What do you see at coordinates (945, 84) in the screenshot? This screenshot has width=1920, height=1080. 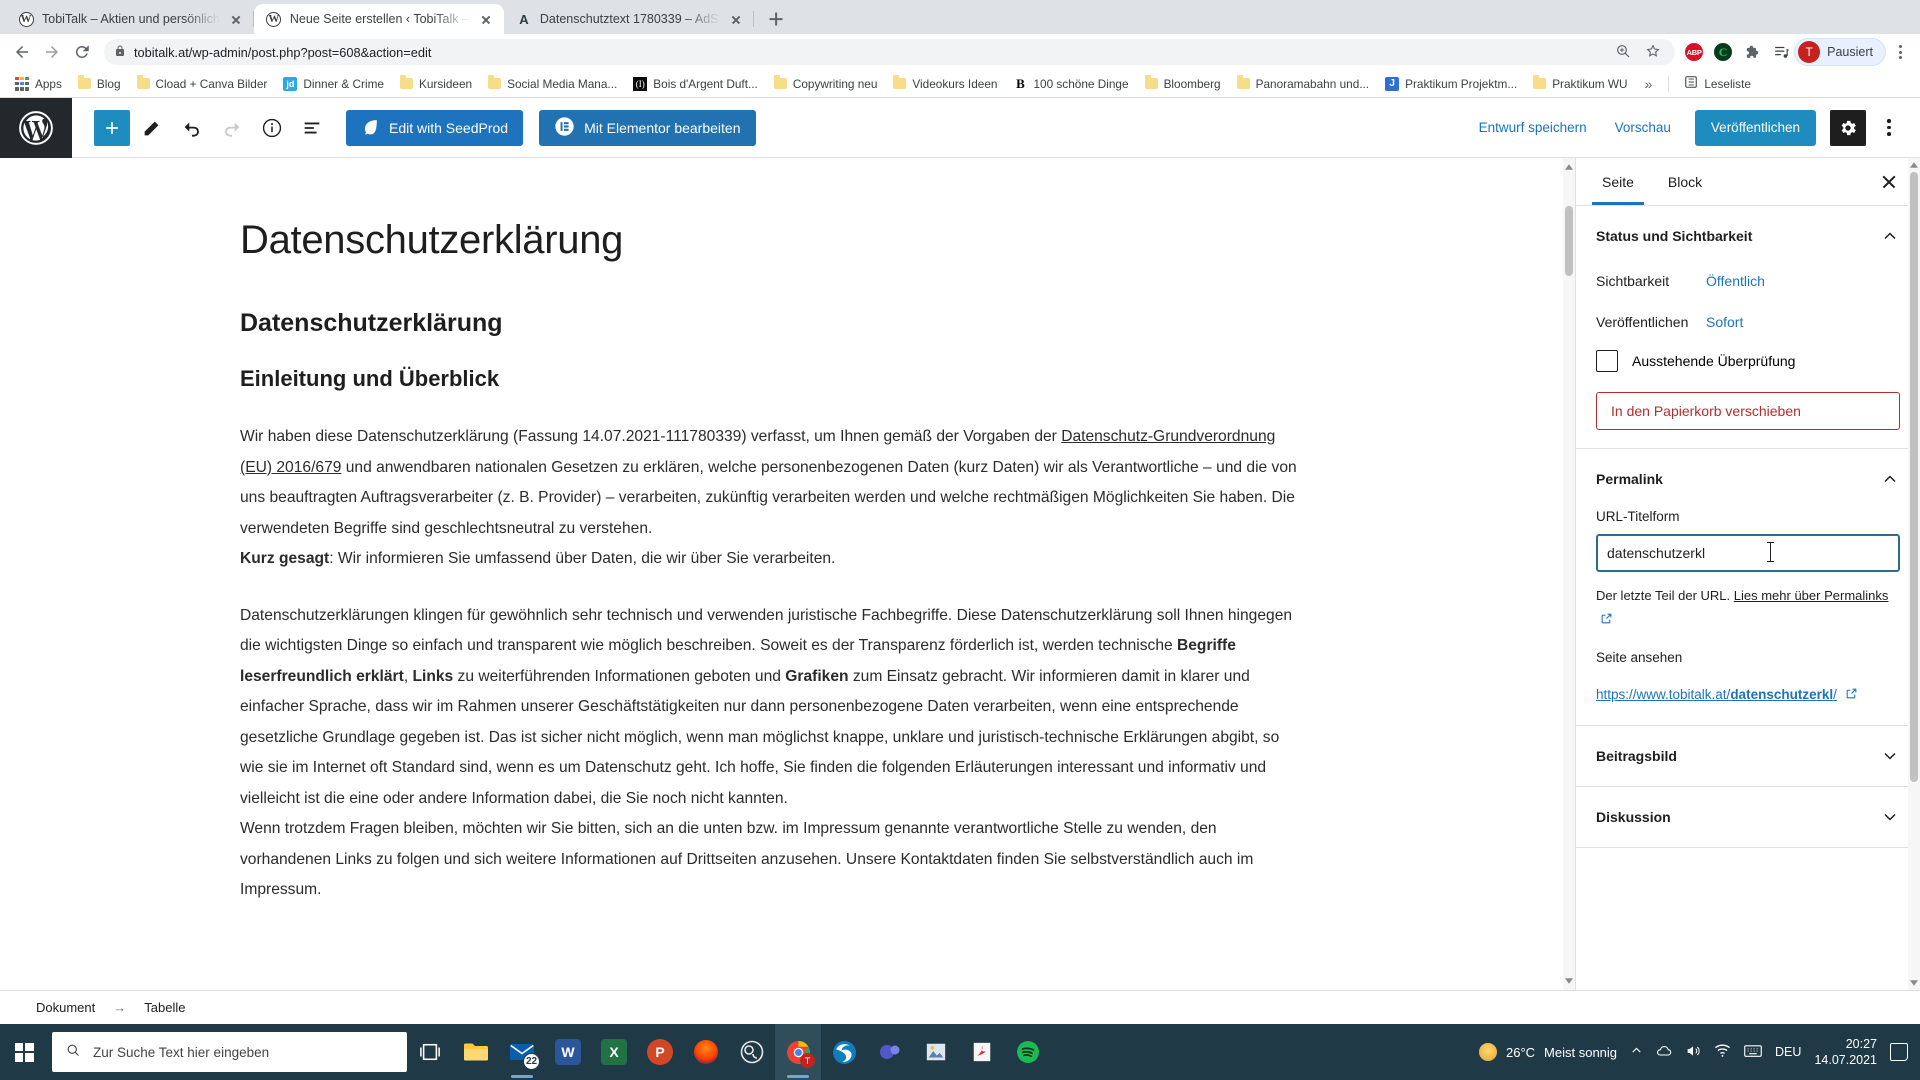 I see `bookmark-videokurs: Videokurs Ideen` at bounding box center [945, 84].